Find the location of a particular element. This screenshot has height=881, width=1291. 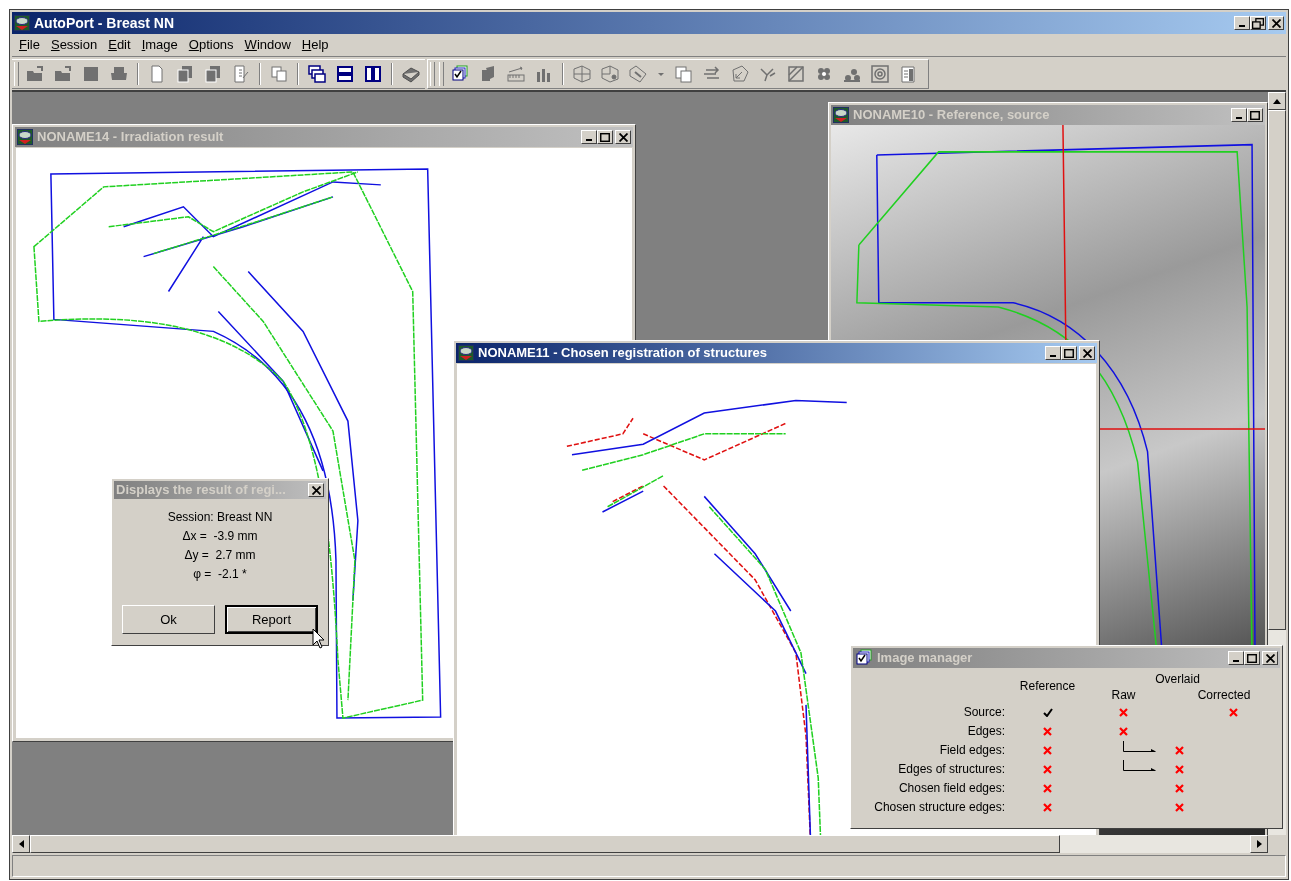

column-header: Overlaid is located at coordinates (1177, 679).